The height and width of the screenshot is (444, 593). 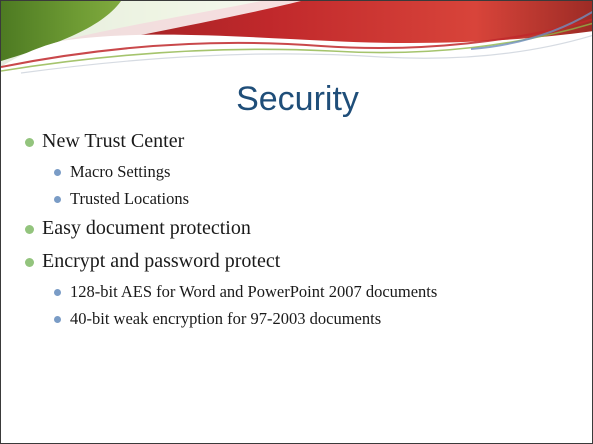 What do you see at coordinates (130, 198) in the screenshot?
I see `sub-bullet-text: Trusted Locations` at bounding box center [130, 198].